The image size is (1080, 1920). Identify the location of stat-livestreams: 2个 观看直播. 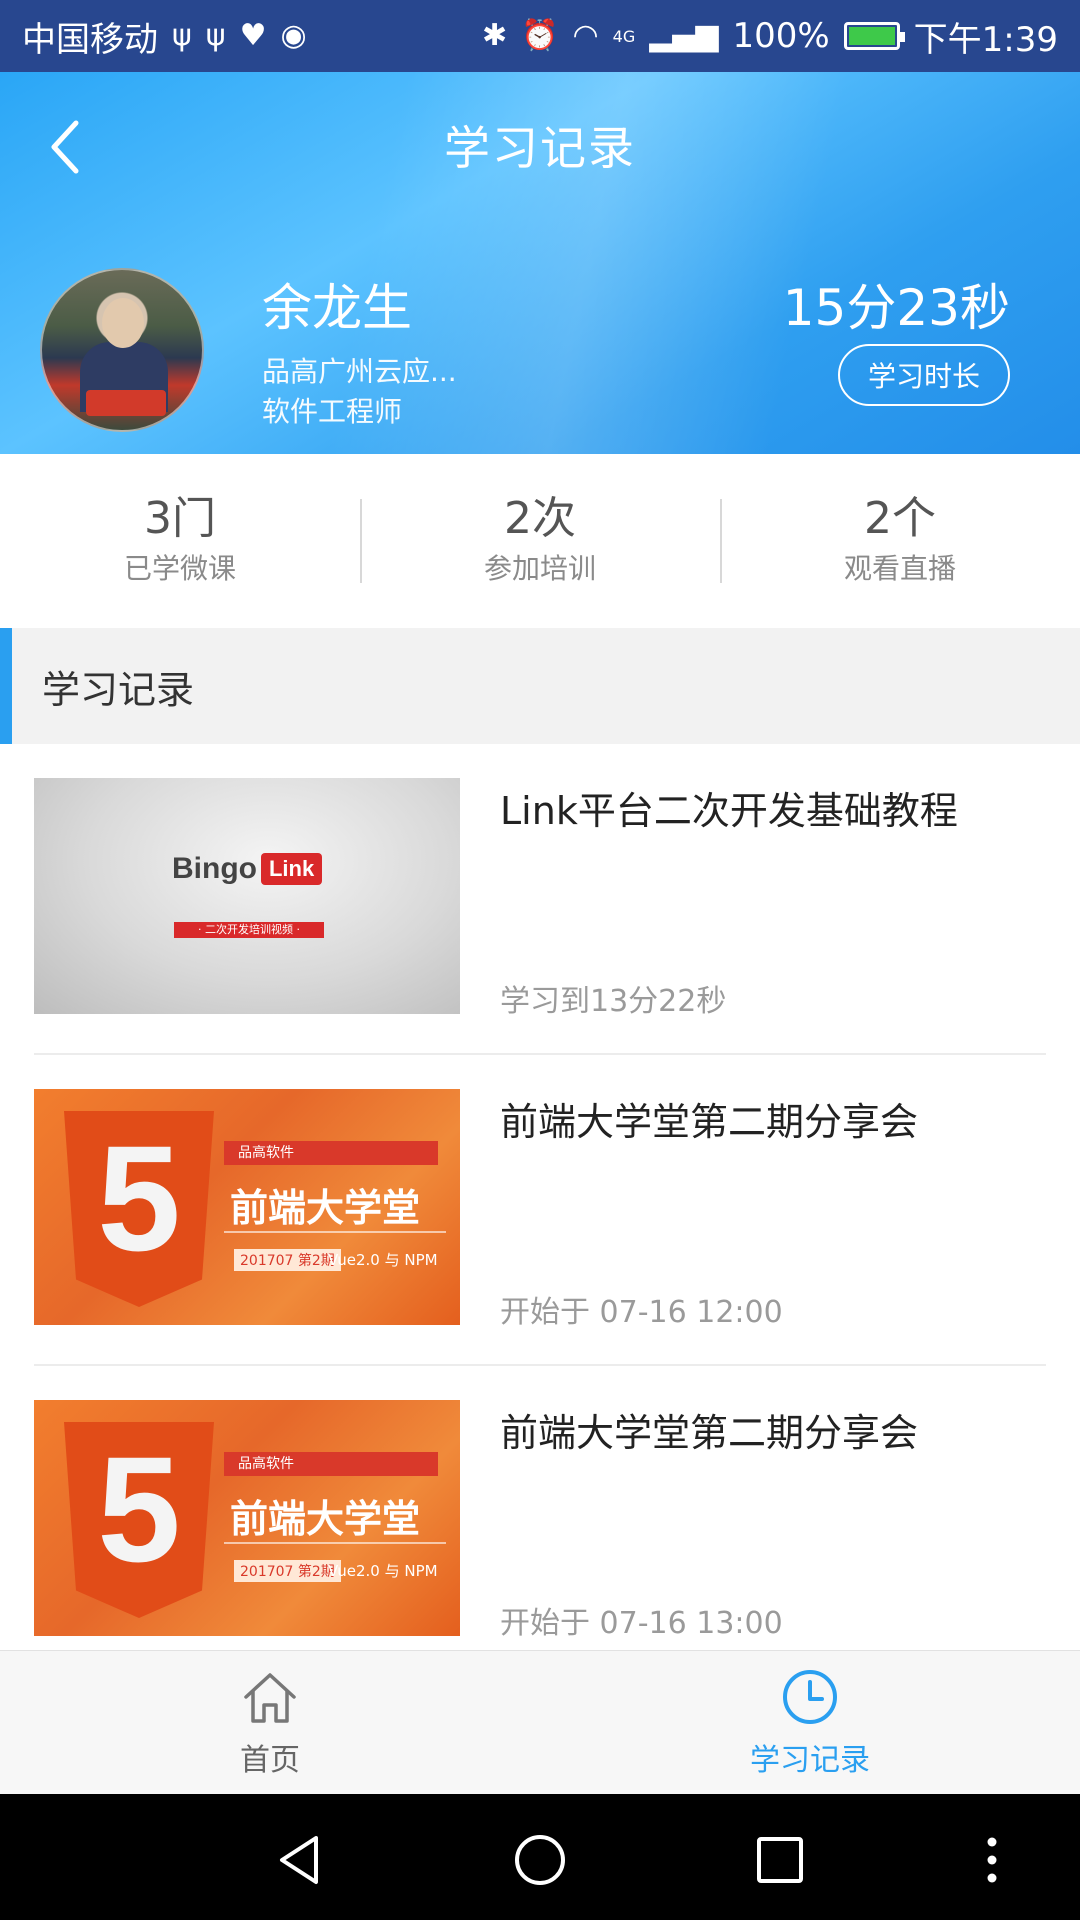
(900, 539).